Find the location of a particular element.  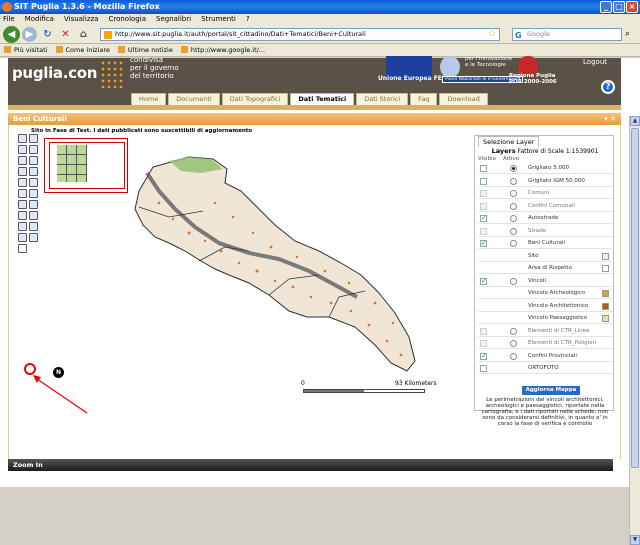

search-icon: ⌕ is located at coordinates (627, 34).